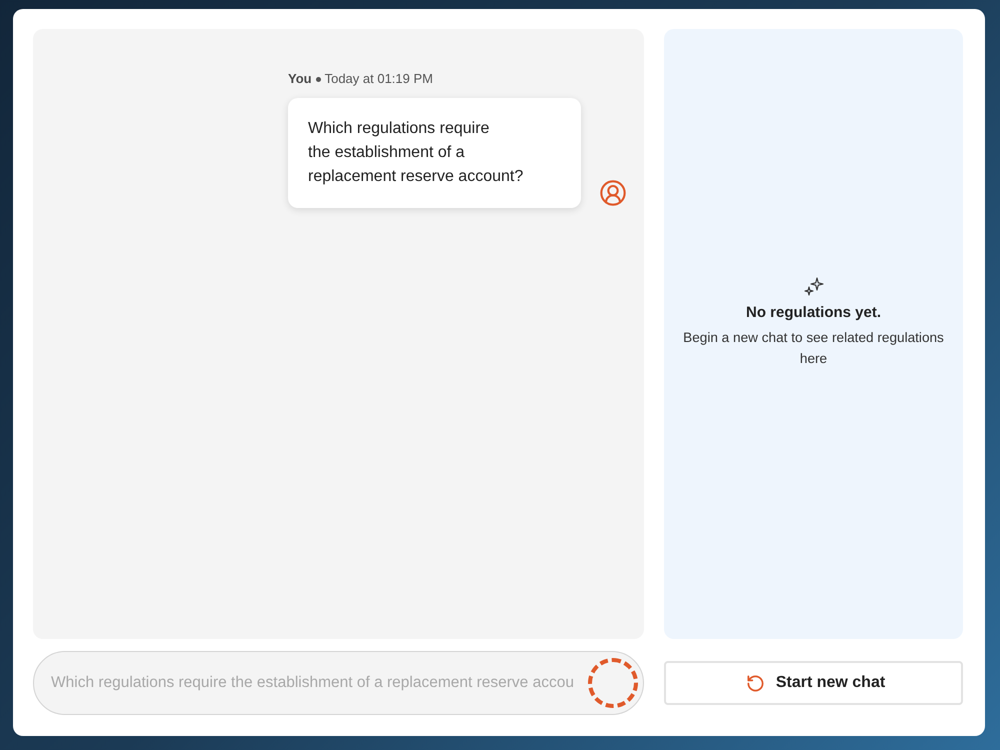  I want to click on user-avatar-icon, so click(613, 193).